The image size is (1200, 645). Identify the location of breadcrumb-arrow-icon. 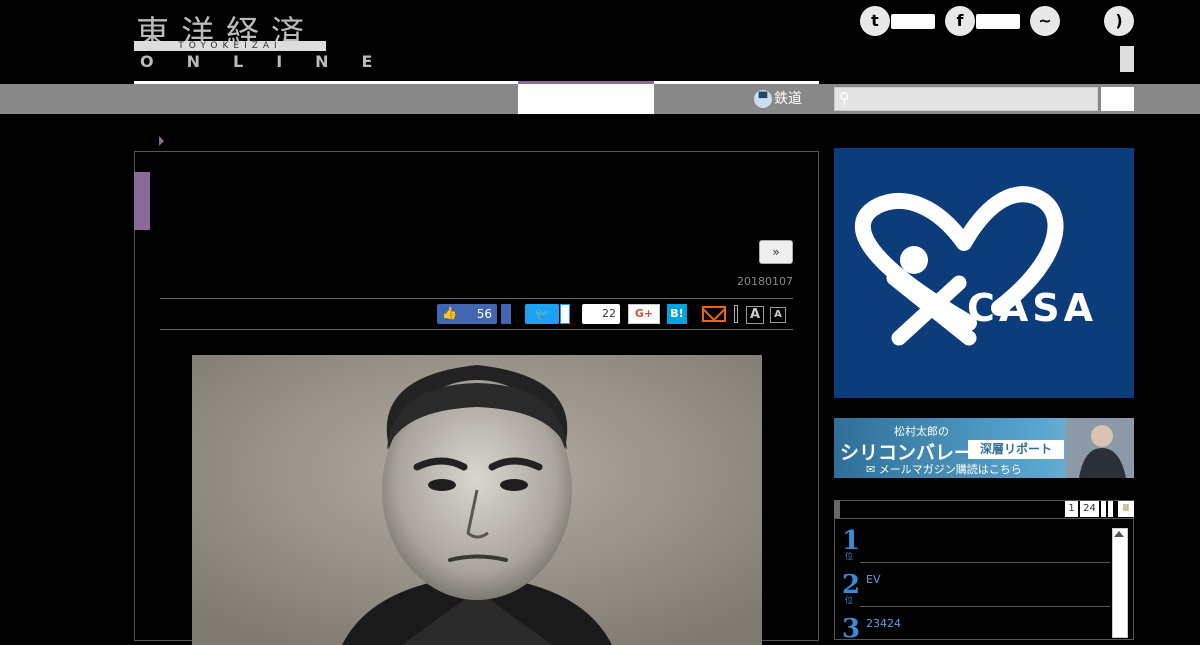
(161, 141).